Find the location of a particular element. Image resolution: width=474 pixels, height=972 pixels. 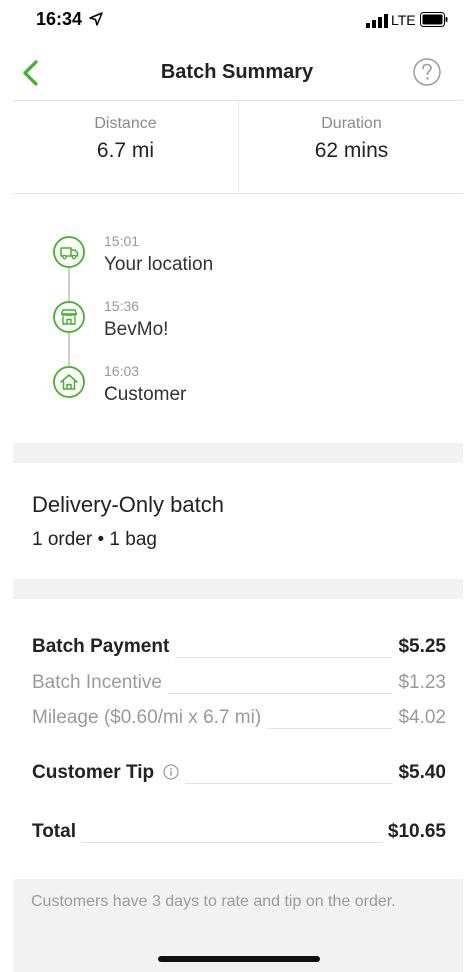

batch-meta: 1 order • 1 bag is located at coordinates (94, 539).